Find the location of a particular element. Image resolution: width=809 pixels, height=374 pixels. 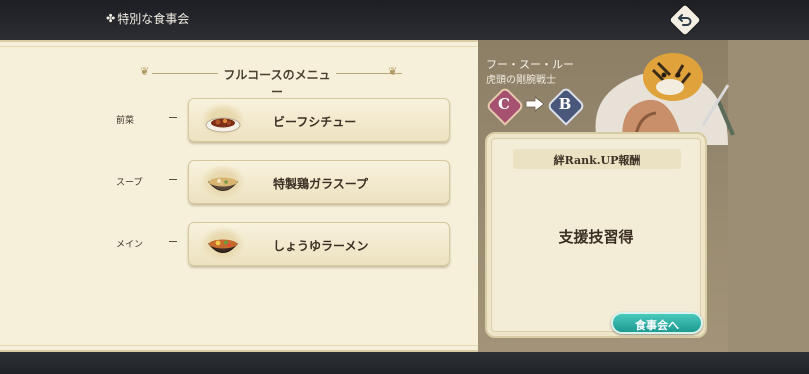

course-label: 前菜 is located at coordinates (125, 121).